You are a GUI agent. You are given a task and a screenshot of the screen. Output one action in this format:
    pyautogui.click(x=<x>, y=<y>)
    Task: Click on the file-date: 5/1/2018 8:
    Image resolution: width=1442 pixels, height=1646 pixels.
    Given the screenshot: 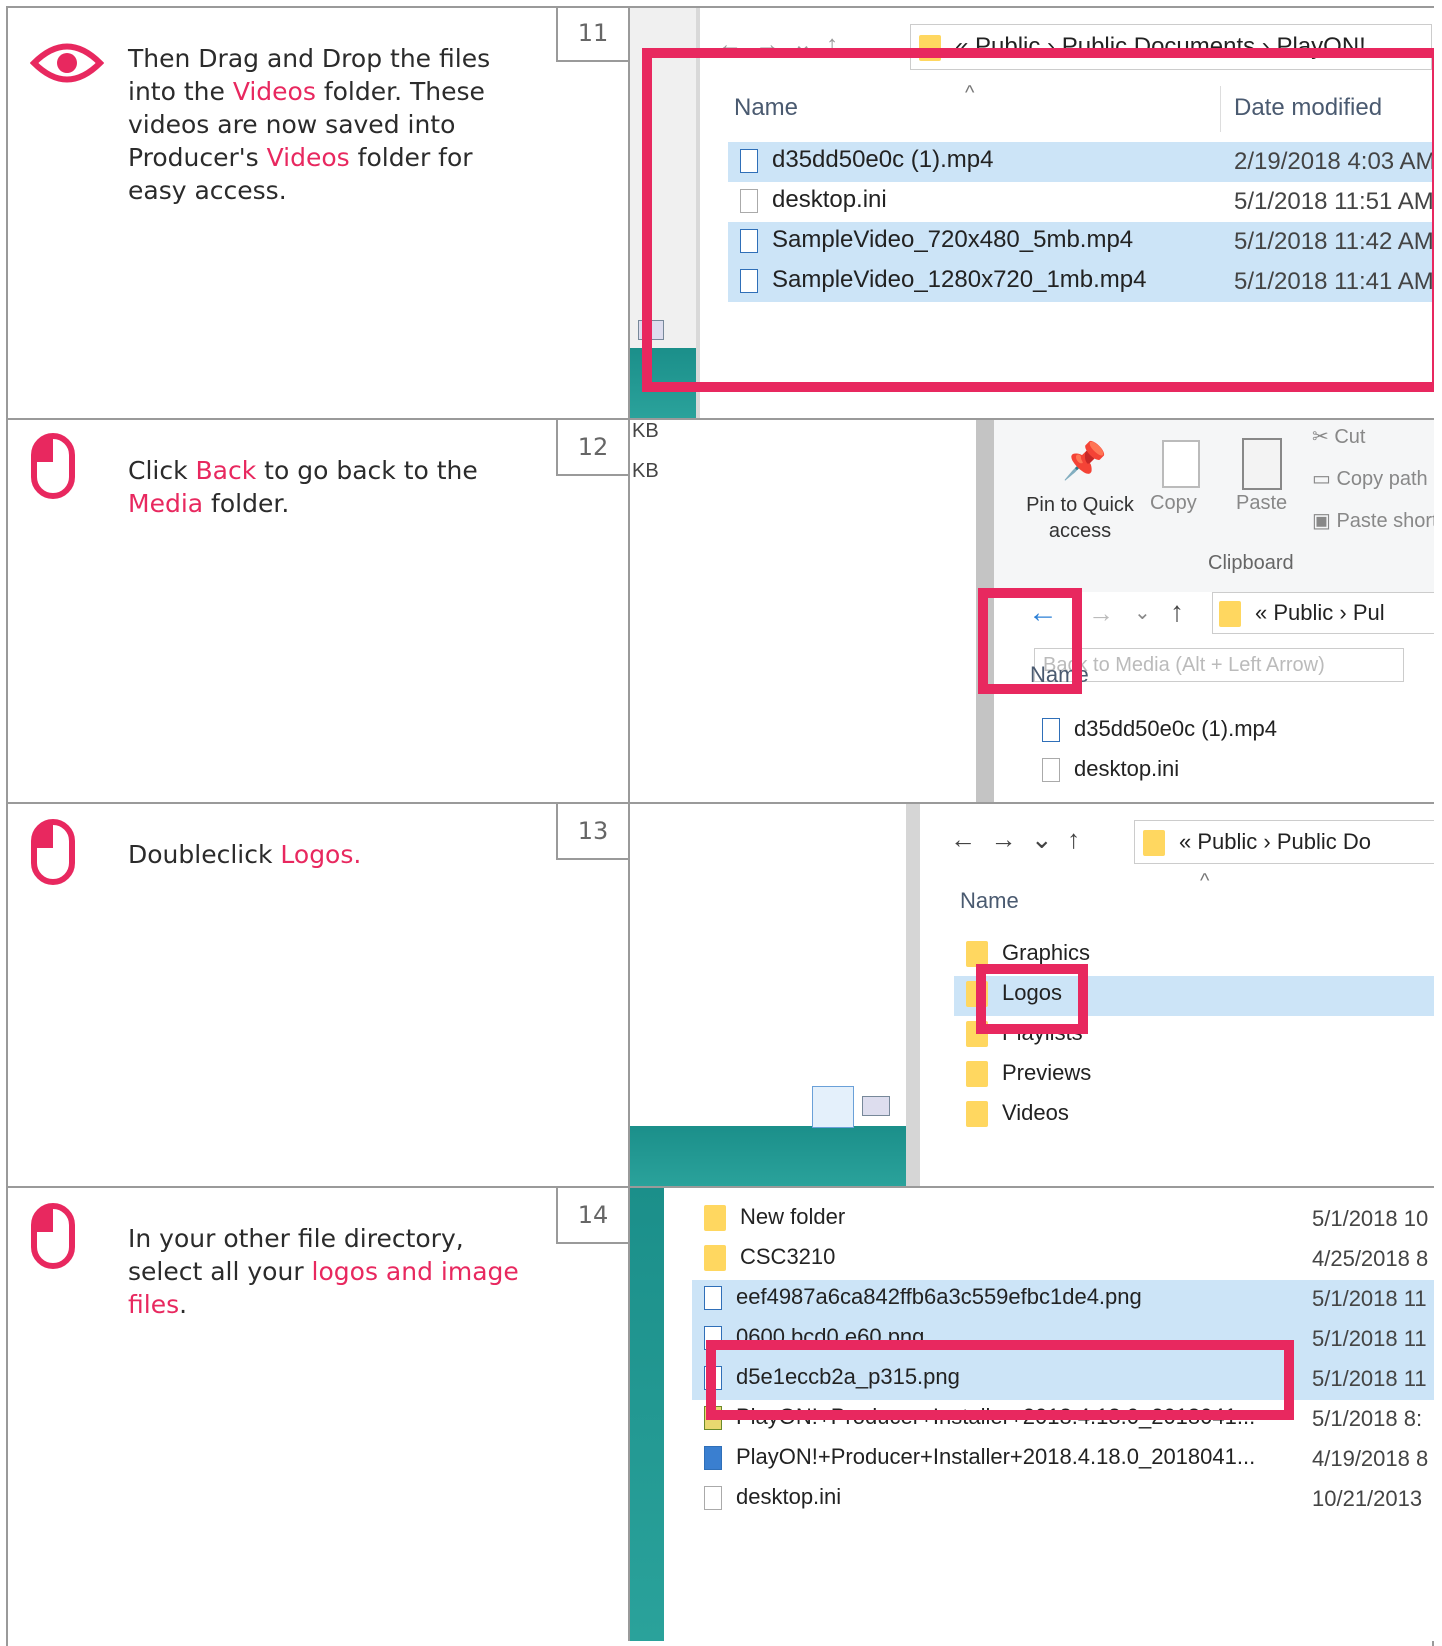 What is the action you would take?
    pyautogui.click(x=1367, y=1418)
    